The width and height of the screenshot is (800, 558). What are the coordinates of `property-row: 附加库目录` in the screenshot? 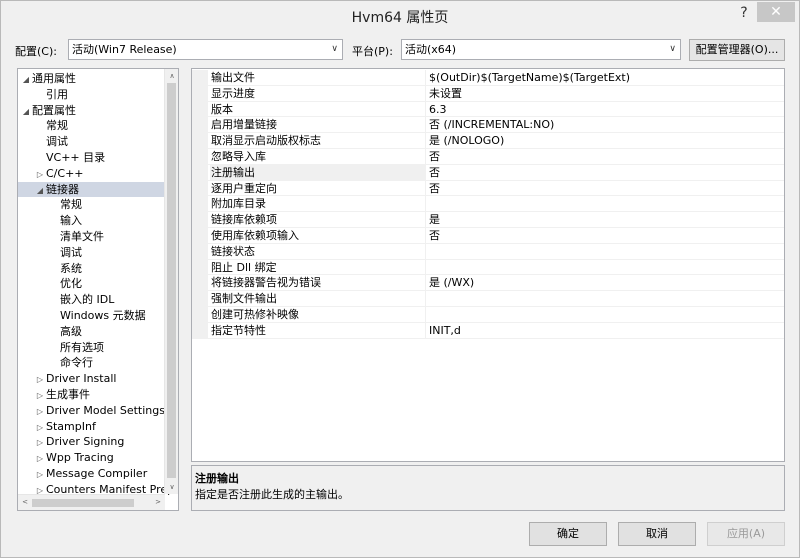 It's located at (488, 204).